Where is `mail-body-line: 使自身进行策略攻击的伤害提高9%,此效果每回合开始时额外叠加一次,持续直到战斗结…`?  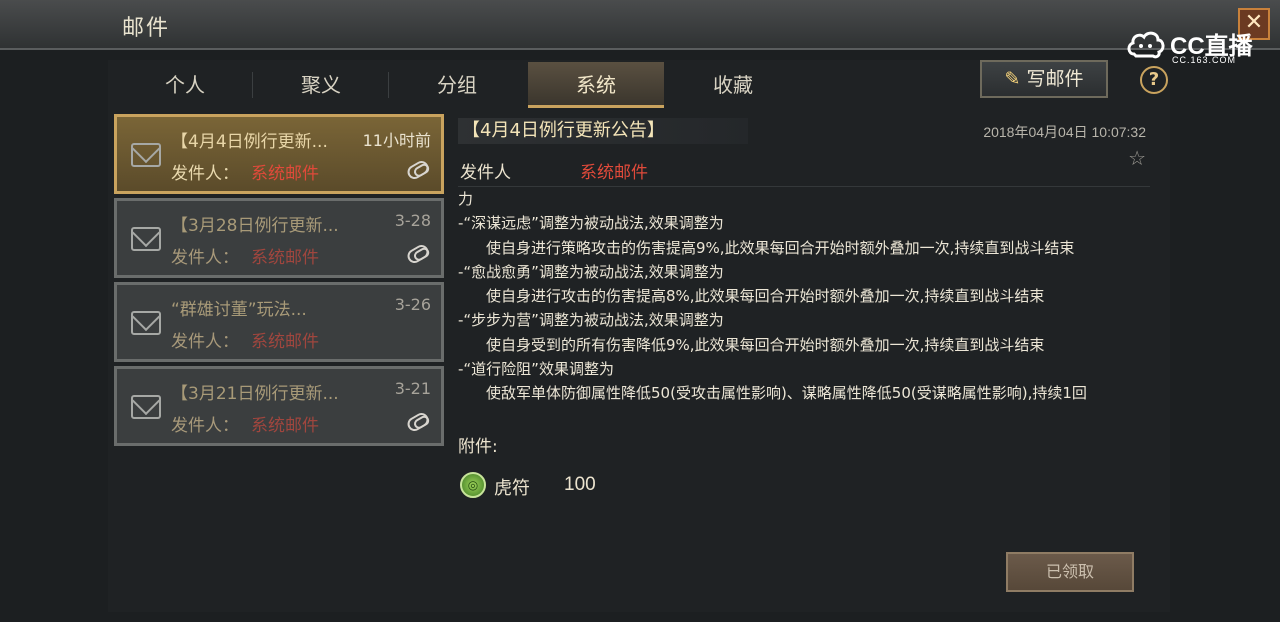 mail-body-line: 使自身进行策略攻击的伤害提高9%,此效果每回合开始时额外叠加一次,持续直到战斗结… is located at coordinates (780, 247).